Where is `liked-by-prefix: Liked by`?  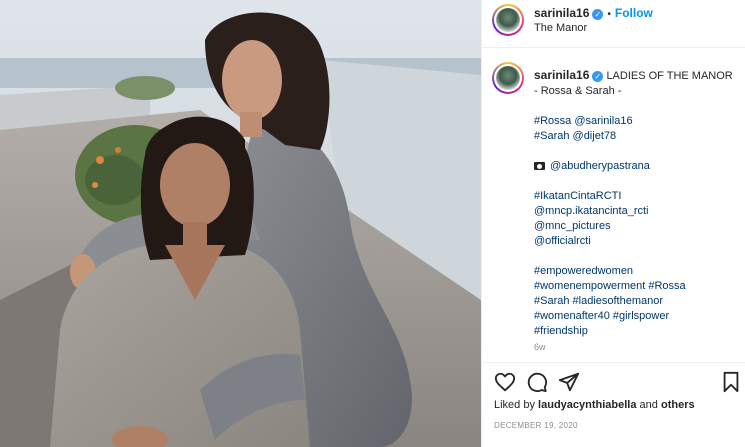 liked-by-prefix: Liked by is located at coordinates (514, 405).